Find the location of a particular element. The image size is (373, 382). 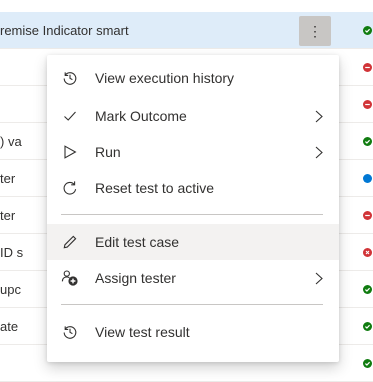

row-title: ate is located at coordinates (9, 326).